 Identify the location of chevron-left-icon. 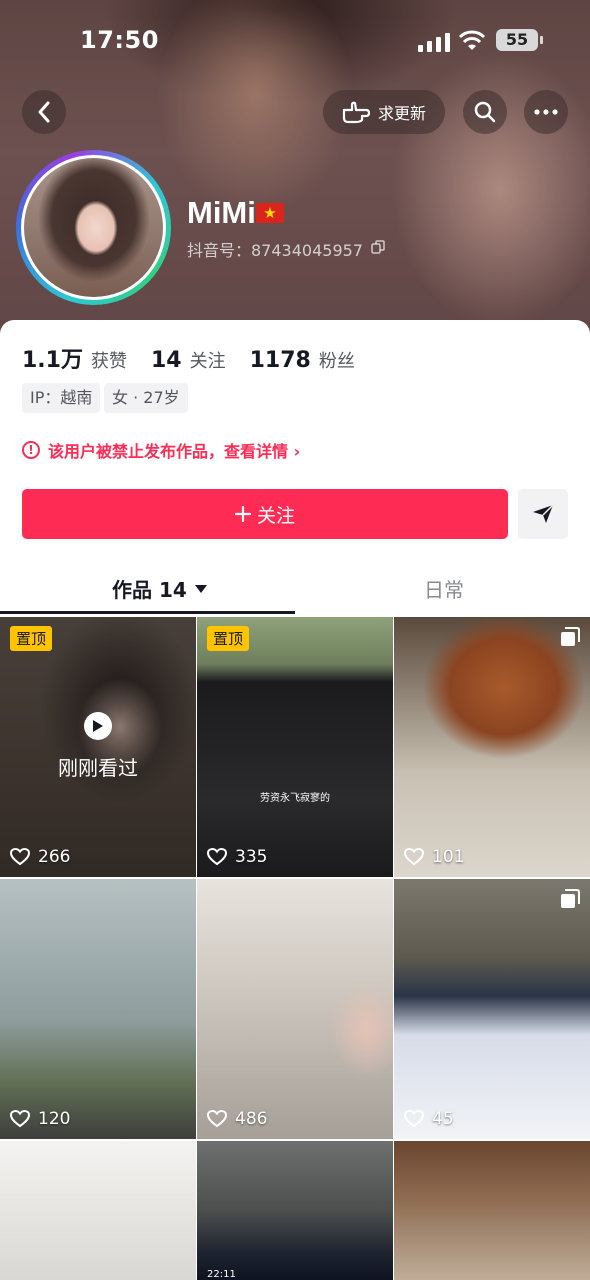
(44, 112).